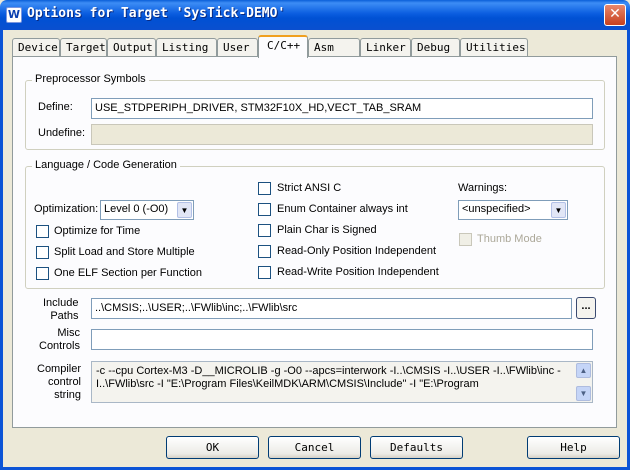  Describe the element at coordinates (14, 15) in the screenshot. I see `app-icon: W` at that location.